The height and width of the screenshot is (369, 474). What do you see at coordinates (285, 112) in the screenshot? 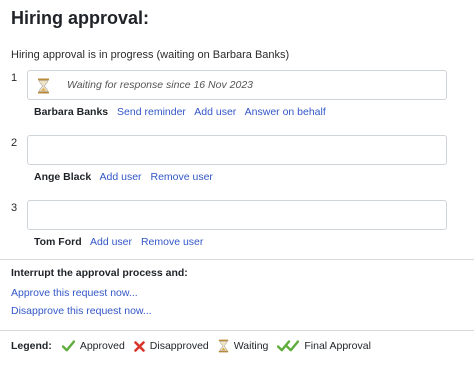
I see `answer-on-behalf-link: Answer on behalf` at bounding box center [285, 112].